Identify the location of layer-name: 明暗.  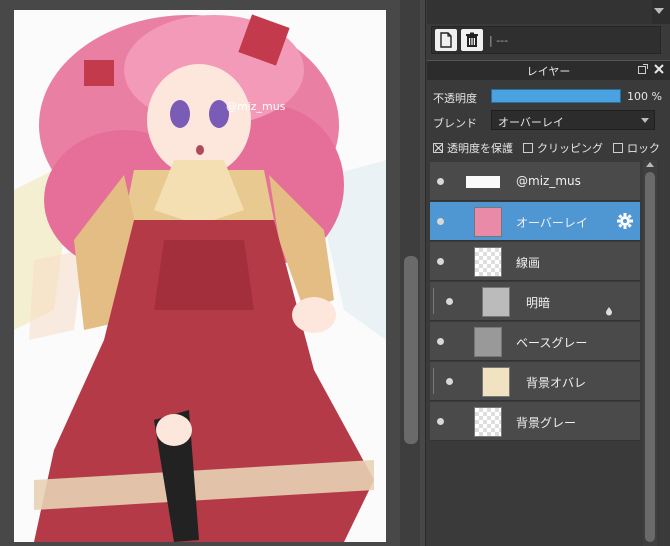
(538, 303).